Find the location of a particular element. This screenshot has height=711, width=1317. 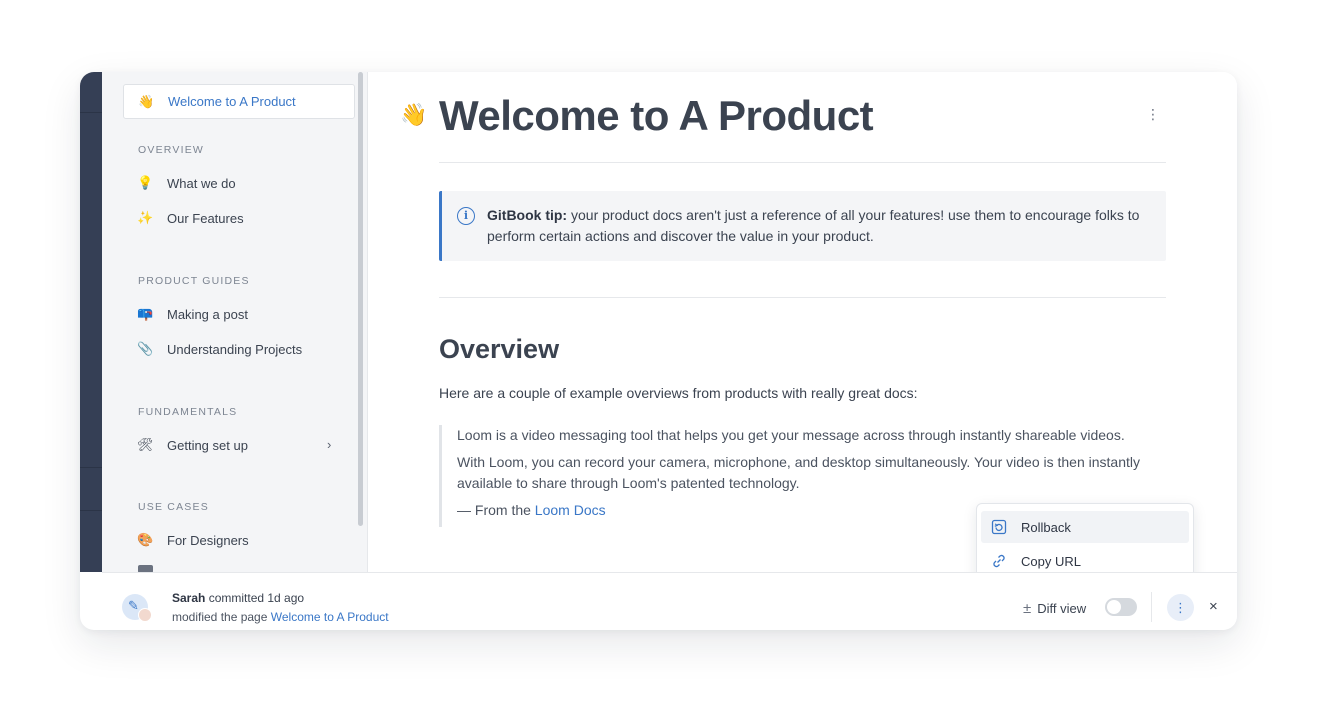

sidebar-item-welcome: 👋 Welcome to A Product is located at coordinates (239, 101).